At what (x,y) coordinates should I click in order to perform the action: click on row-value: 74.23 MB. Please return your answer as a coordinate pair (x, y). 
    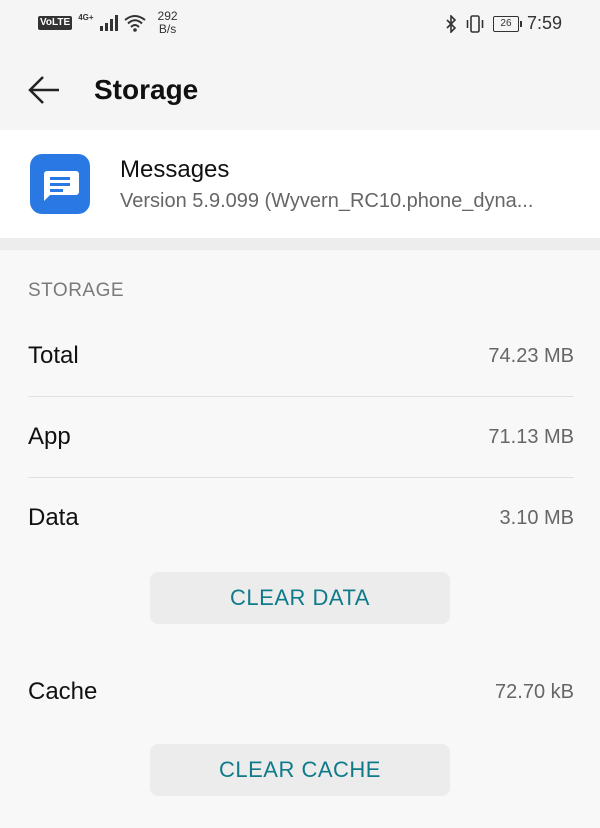
    Looking at the image, I should click on (531, 356).